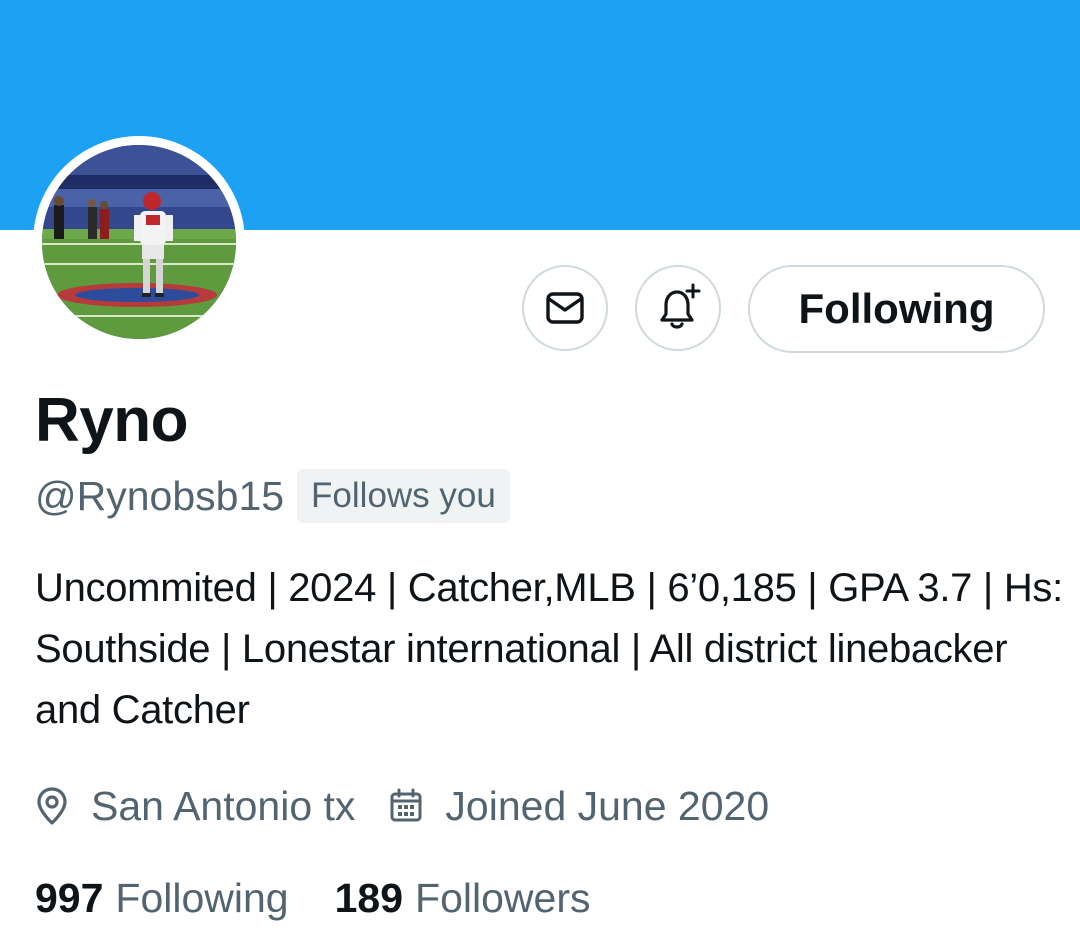  What do you see at coordinates (202, 897) in the screenshot?
I see `following-label: Following` at bounding box center [202, 897].